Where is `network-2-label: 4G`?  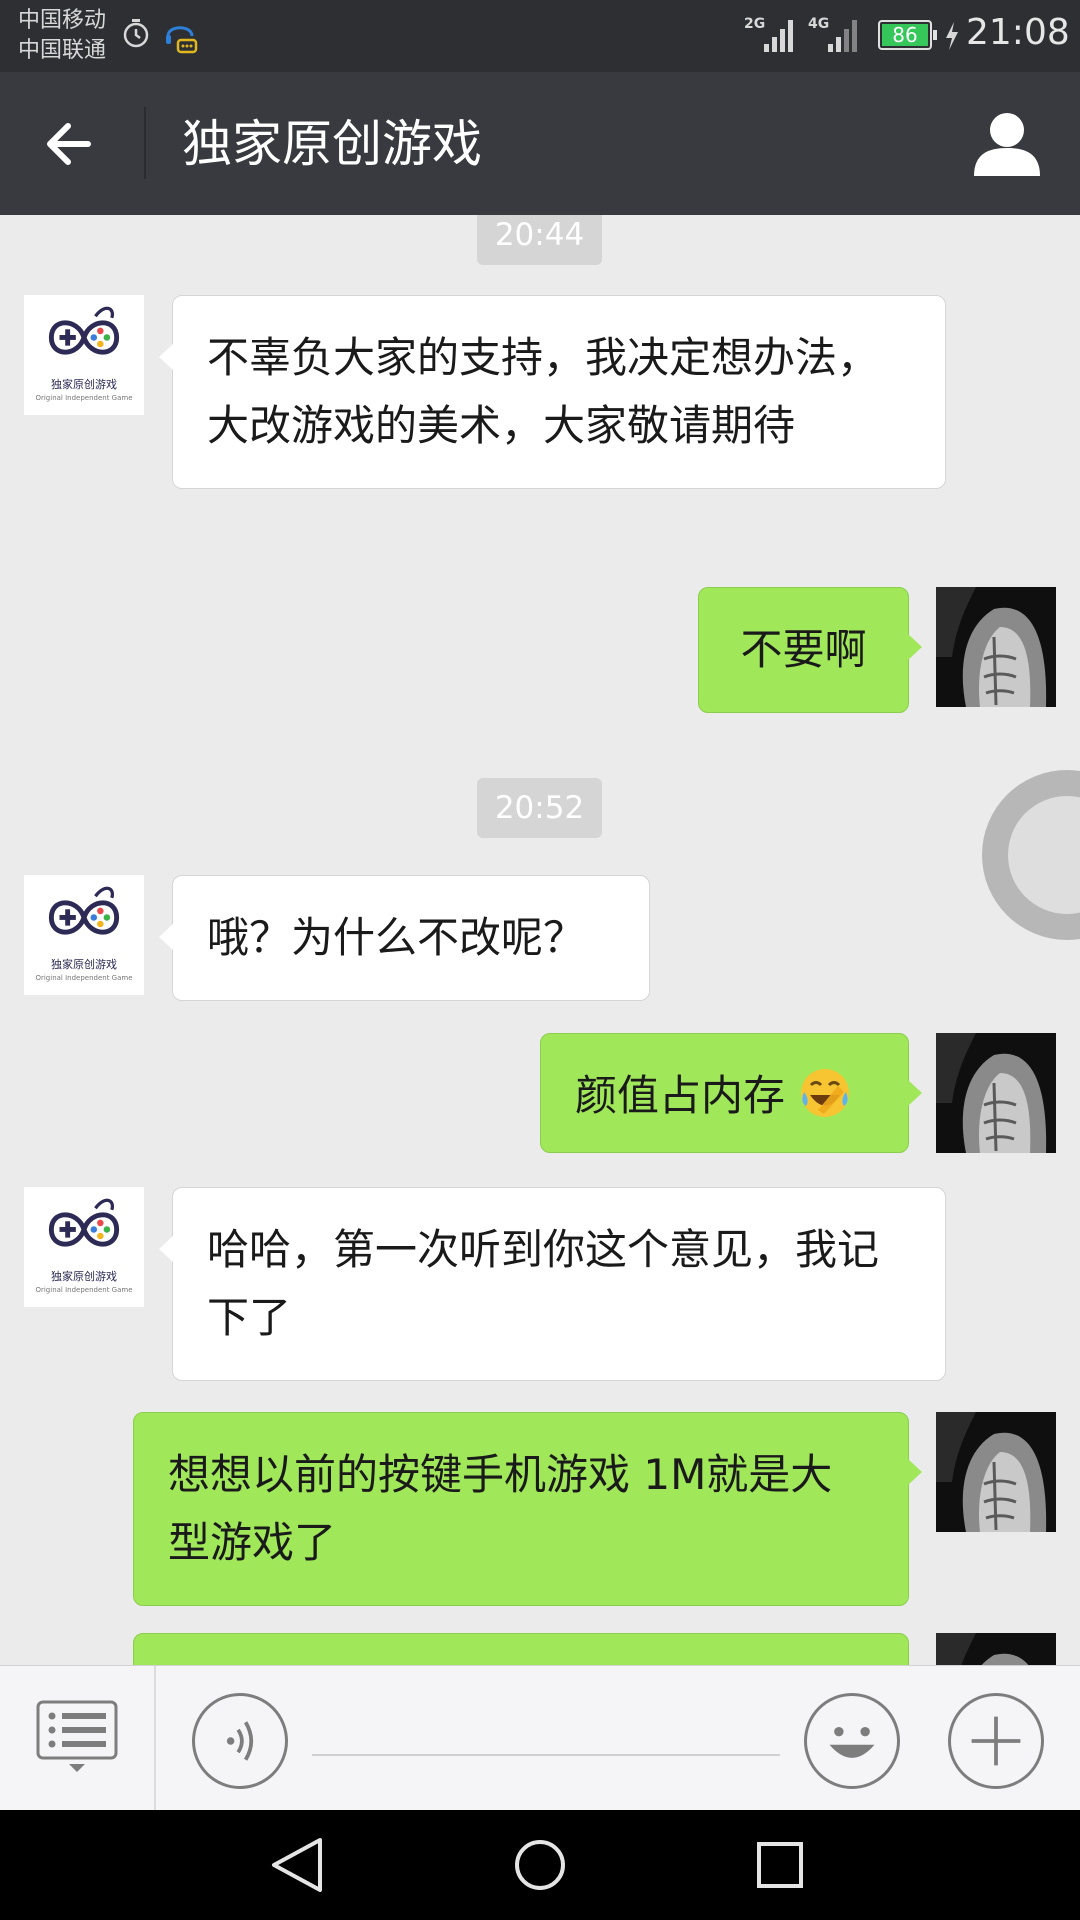
network-2-label: 4G is located at coordinates (819, 24).